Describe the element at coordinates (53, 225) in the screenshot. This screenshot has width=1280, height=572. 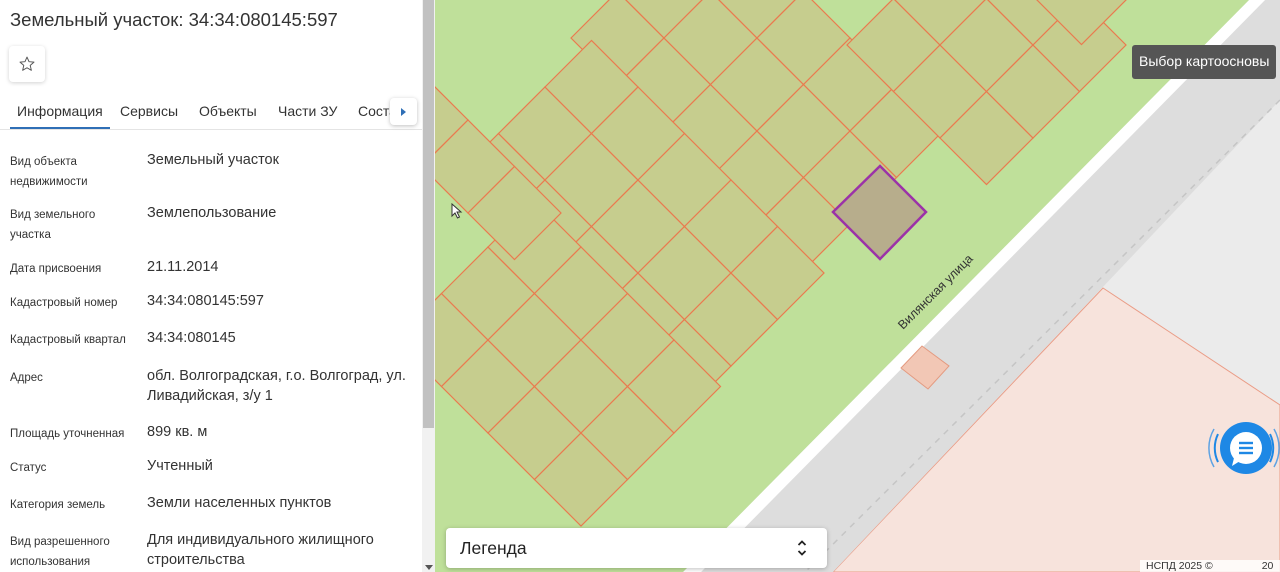
I see `field-label: Вид земельного участка` at that location.